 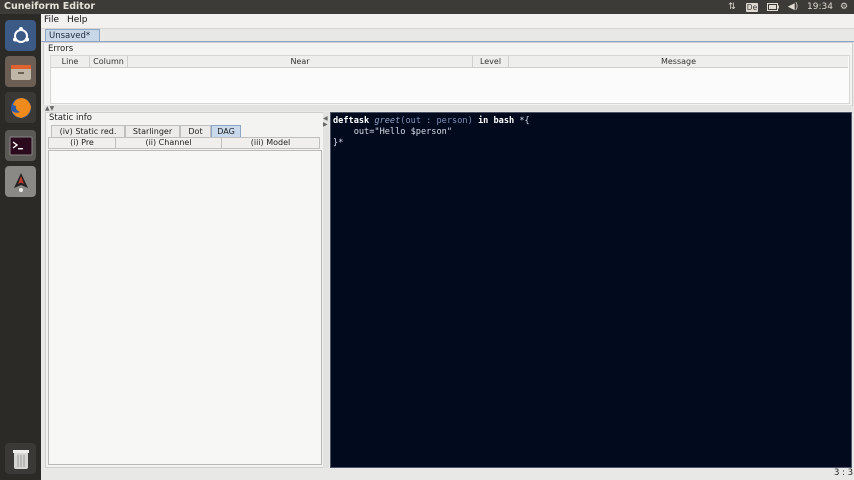 I want to click on launcher, so click(x=20, y=247).